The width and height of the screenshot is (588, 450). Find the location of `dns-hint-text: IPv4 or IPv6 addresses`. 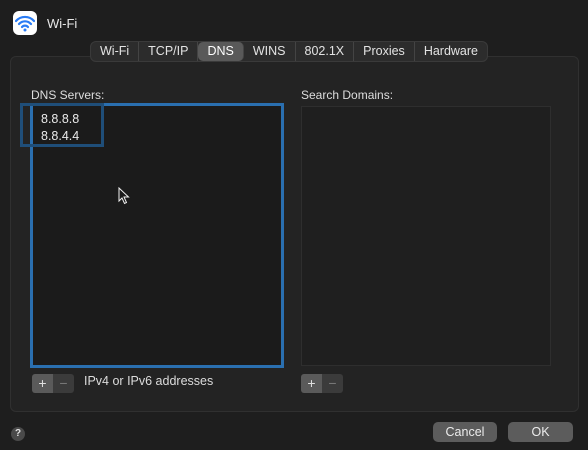

dns-hint-text: IPv4 or IPv6 addresses is located at coordinates (149, 381).